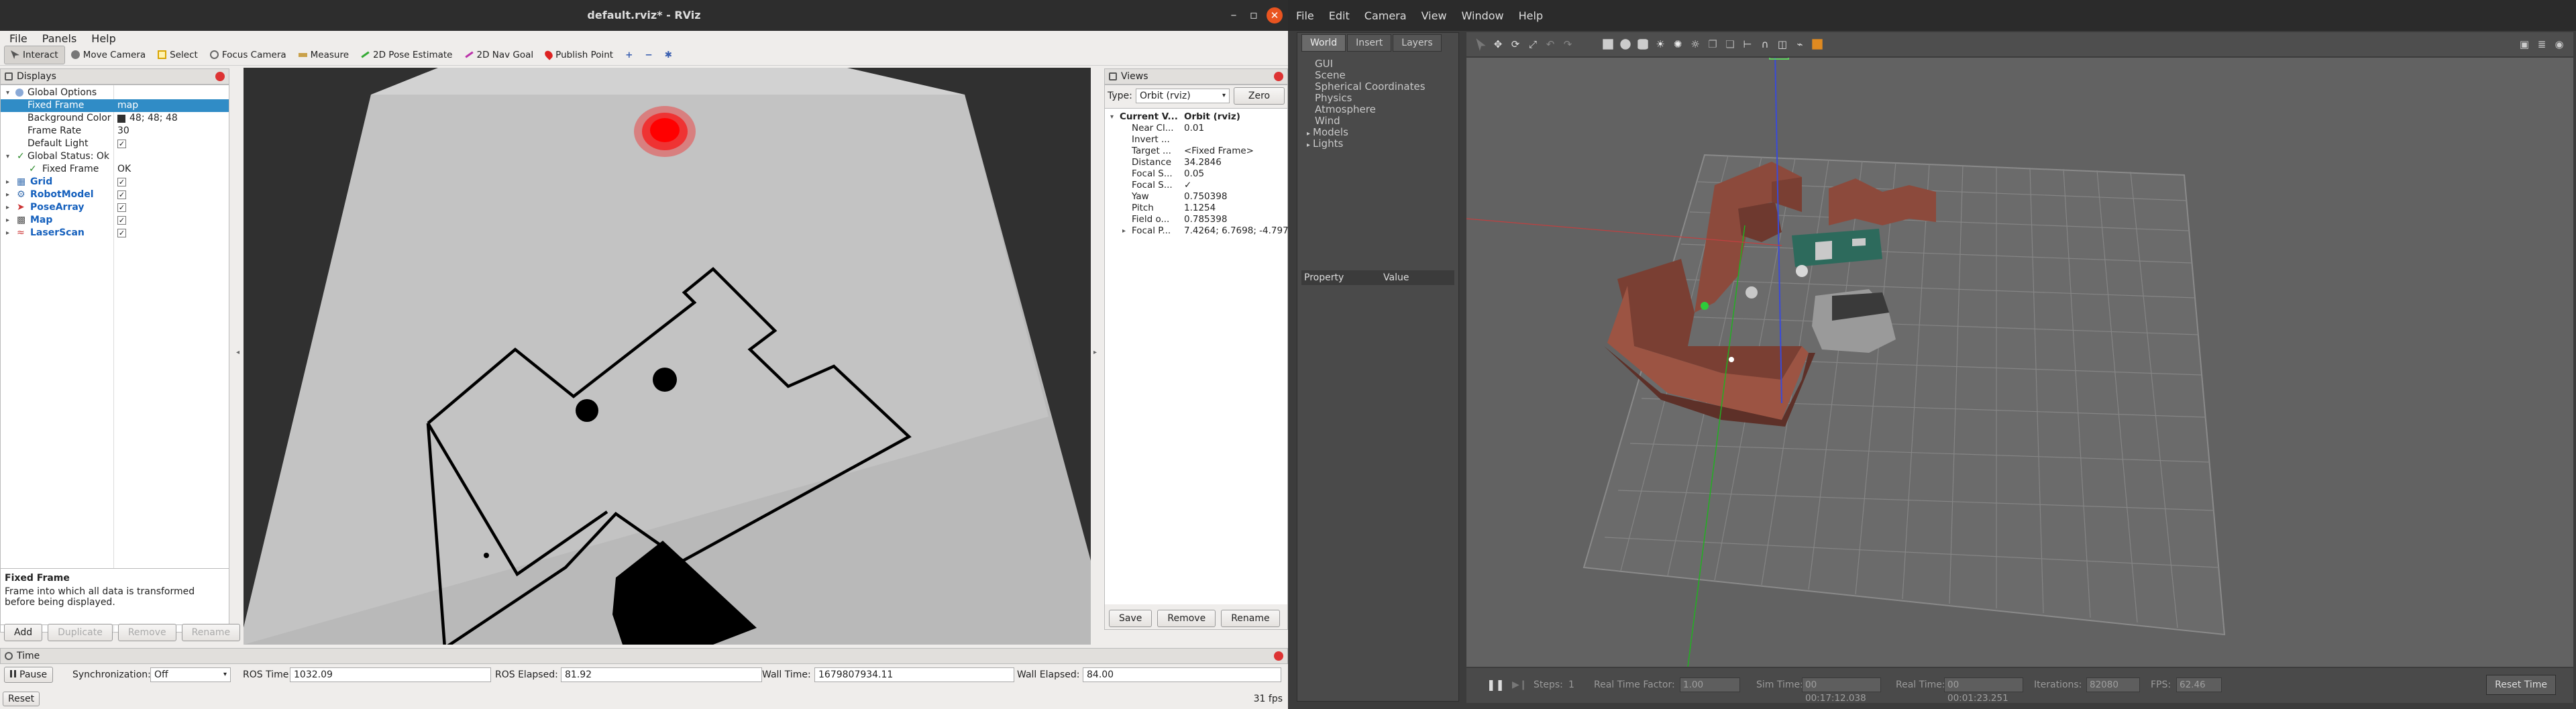 The height and width of the screenshot is (709, 2576). What do you see at coordinates (146, 632) in the screenshot?
I see `remove-button: Remove` at bounding box center [146, 632].